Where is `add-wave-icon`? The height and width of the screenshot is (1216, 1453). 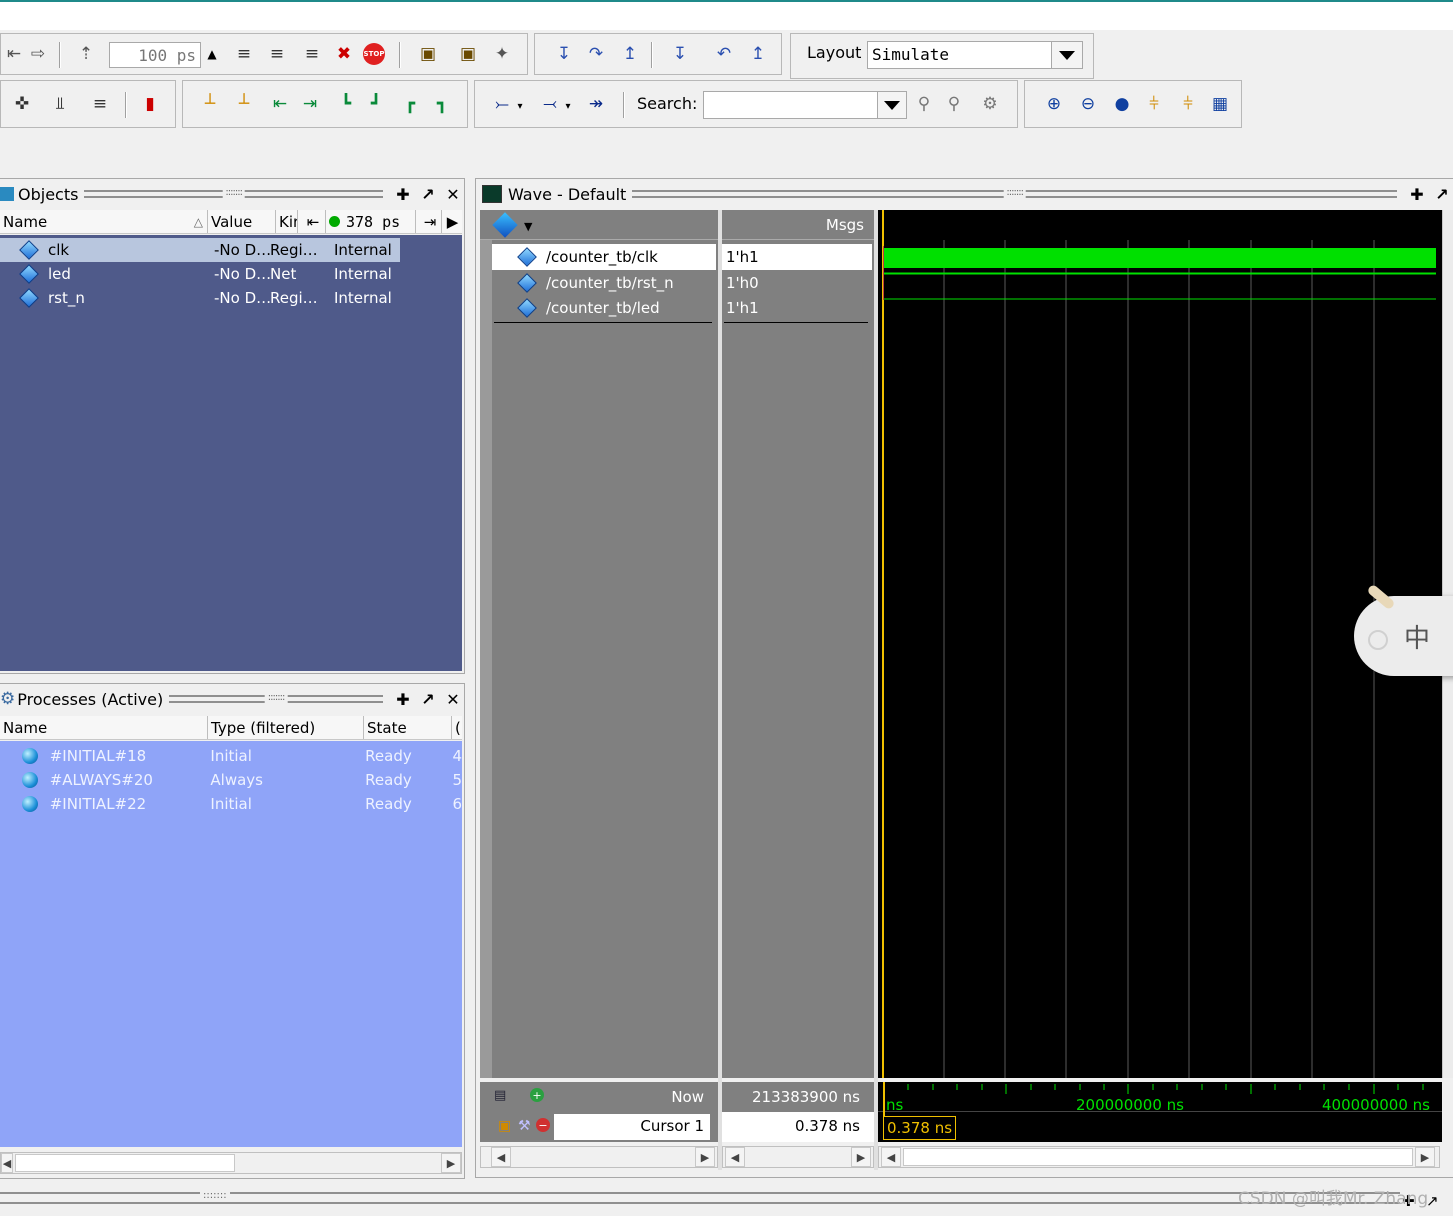 add-wave-icon is located at coordinates (505, 225).